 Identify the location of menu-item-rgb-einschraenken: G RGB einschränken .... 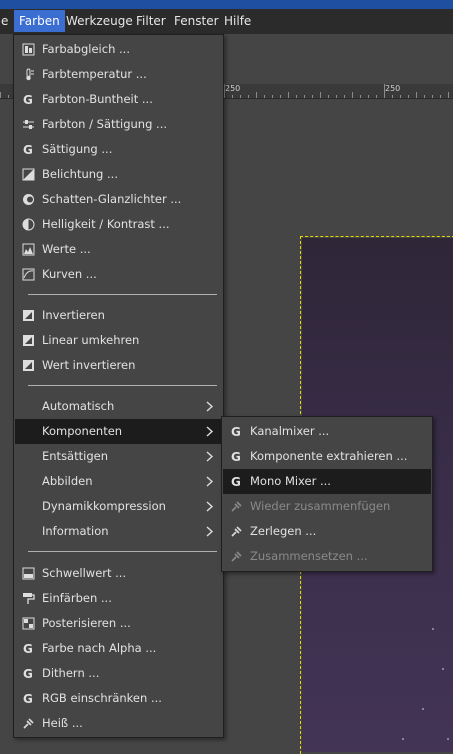
(118, 698).